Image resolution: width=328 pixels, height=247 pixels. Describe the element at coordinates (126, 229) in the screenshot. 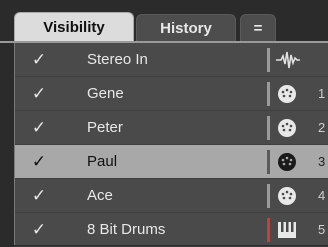

I see `track-name: 8 Bit Drums` at that location.